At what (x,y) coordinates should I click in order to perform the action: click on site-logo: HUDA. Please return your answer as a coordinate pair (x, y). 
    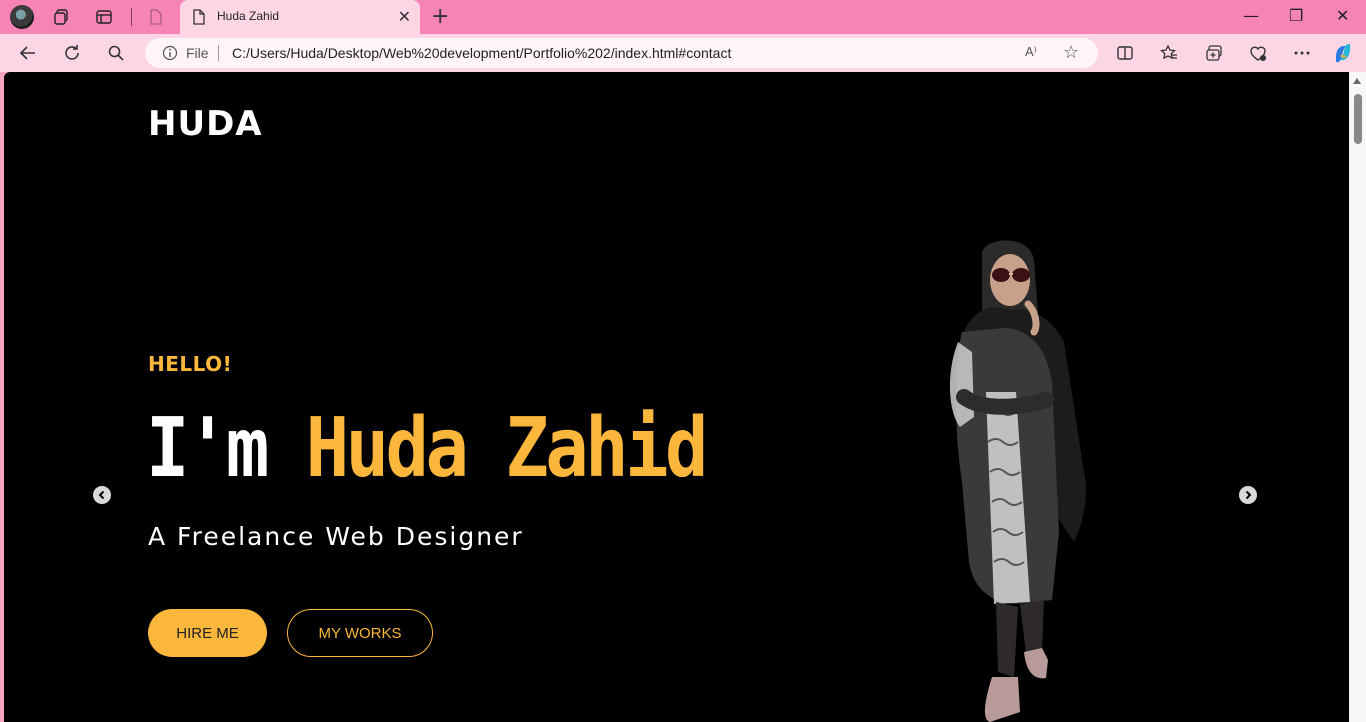
    Looking at the image, I should click on (205, 124).